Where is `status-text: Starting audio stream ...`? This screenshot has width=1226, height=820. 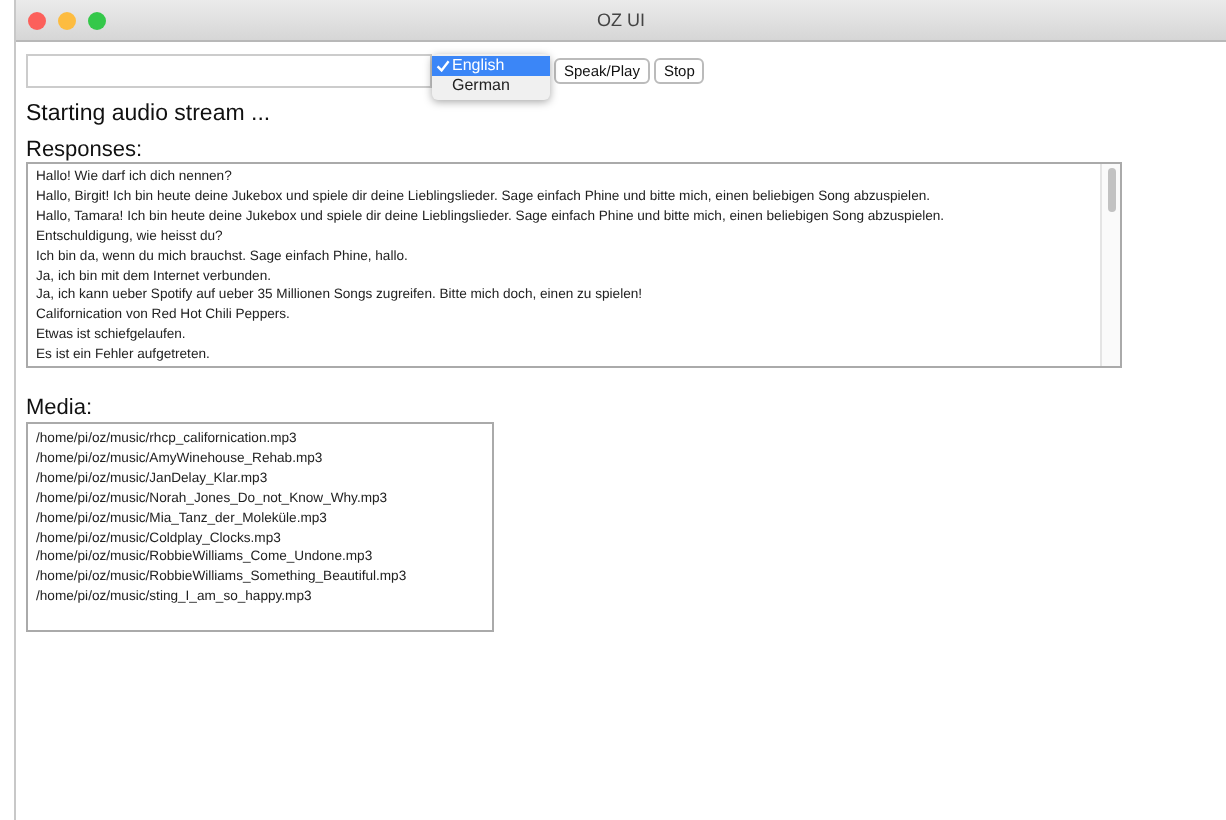 status-text: Starting audio stream ... is located at coordinates (149, 114).